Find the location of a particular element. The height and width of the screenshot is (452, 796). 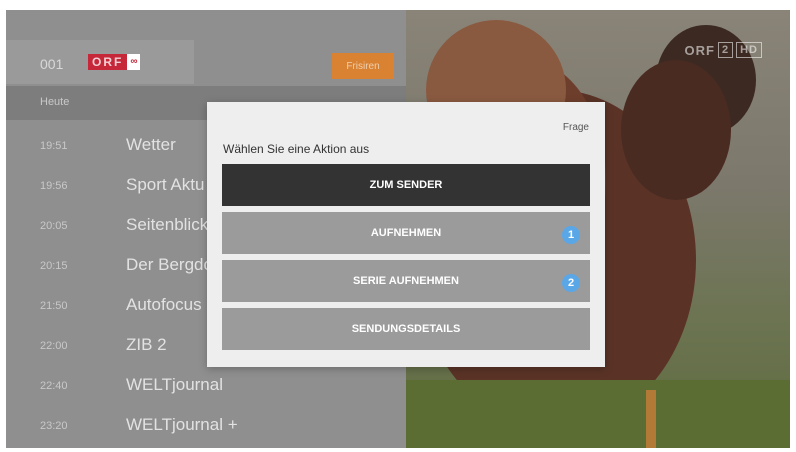

orf-logo-text: ORF is located at coordinates (108, 62).